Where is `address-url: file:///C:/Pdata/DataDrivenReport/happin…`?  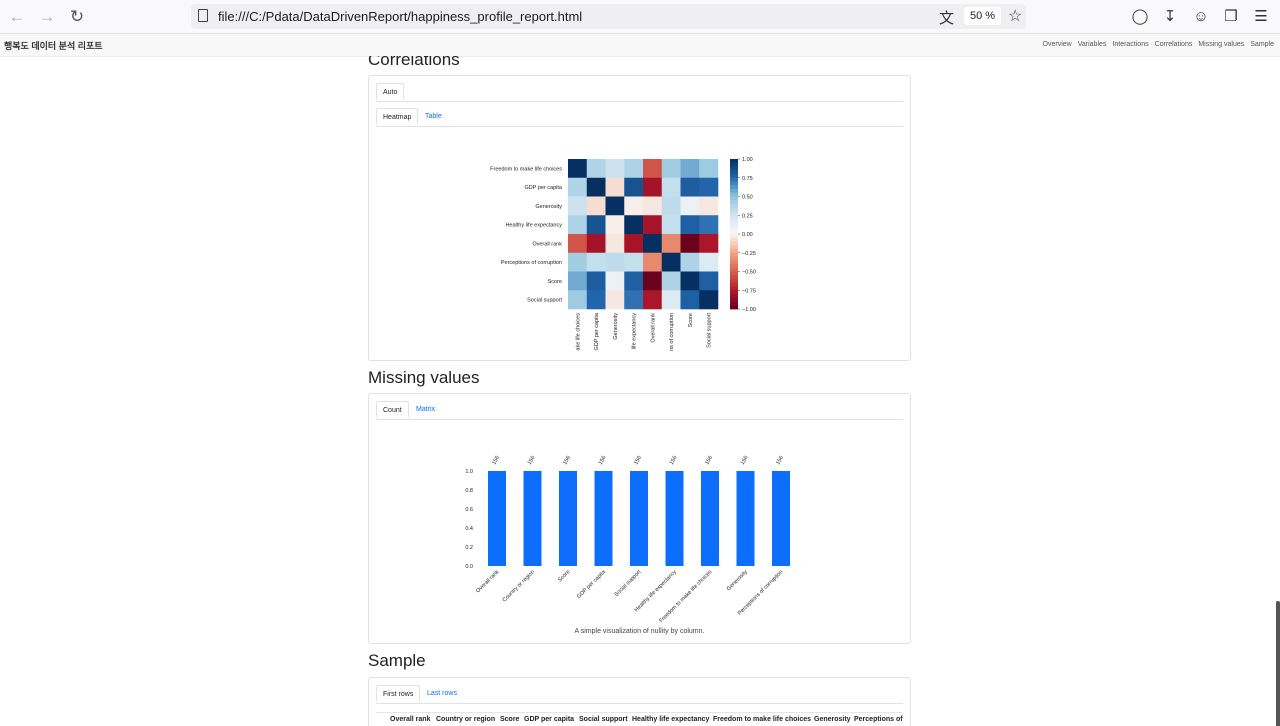
address-url: file:///C:/Pdata/DataDrivenReport/happin… is located at coordinates (400, 16).